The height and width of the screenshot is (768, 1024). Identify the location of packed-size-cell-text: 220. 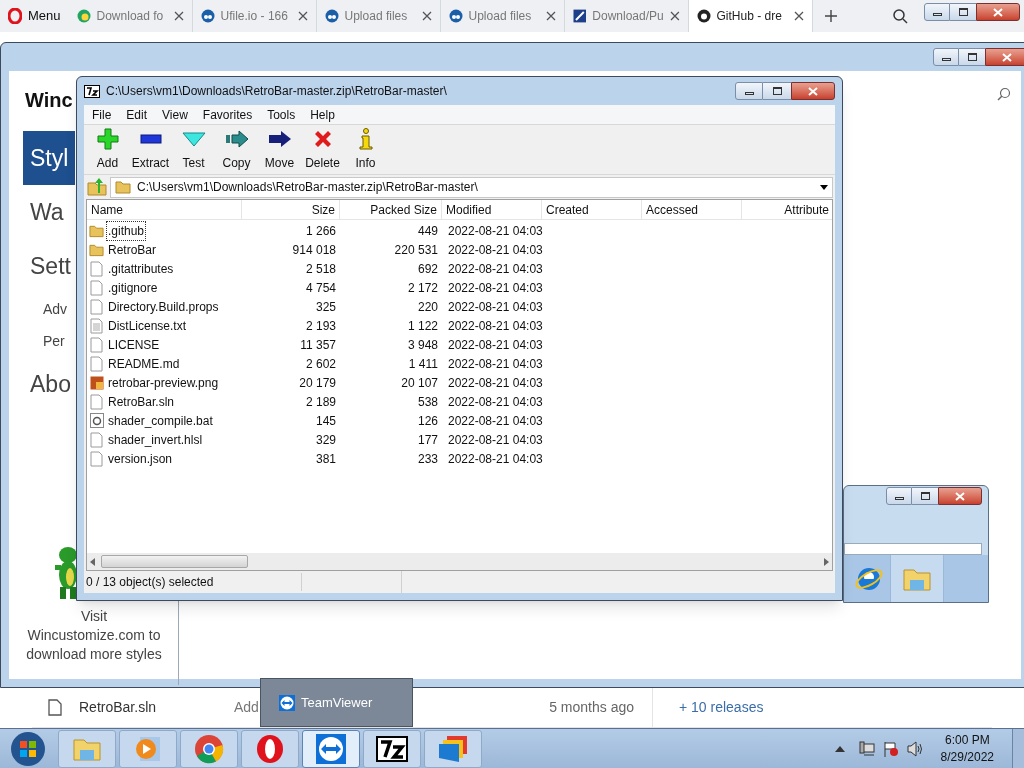
(427, 307).